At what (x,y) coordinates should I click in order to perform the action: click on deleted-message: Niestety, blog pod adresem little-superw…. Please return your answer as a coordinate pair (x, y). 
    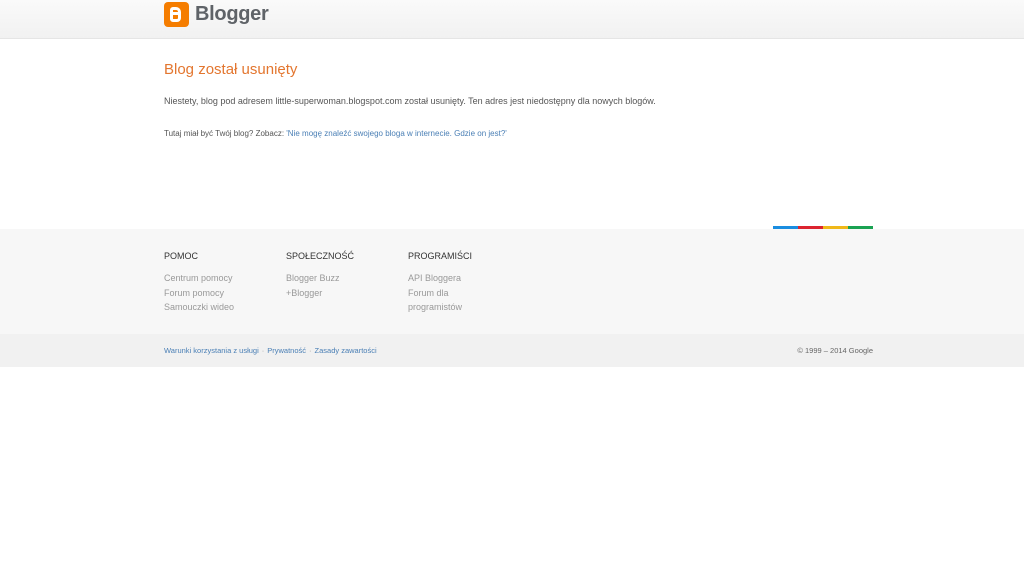
    Looking at the image, I should click on (410, 101).